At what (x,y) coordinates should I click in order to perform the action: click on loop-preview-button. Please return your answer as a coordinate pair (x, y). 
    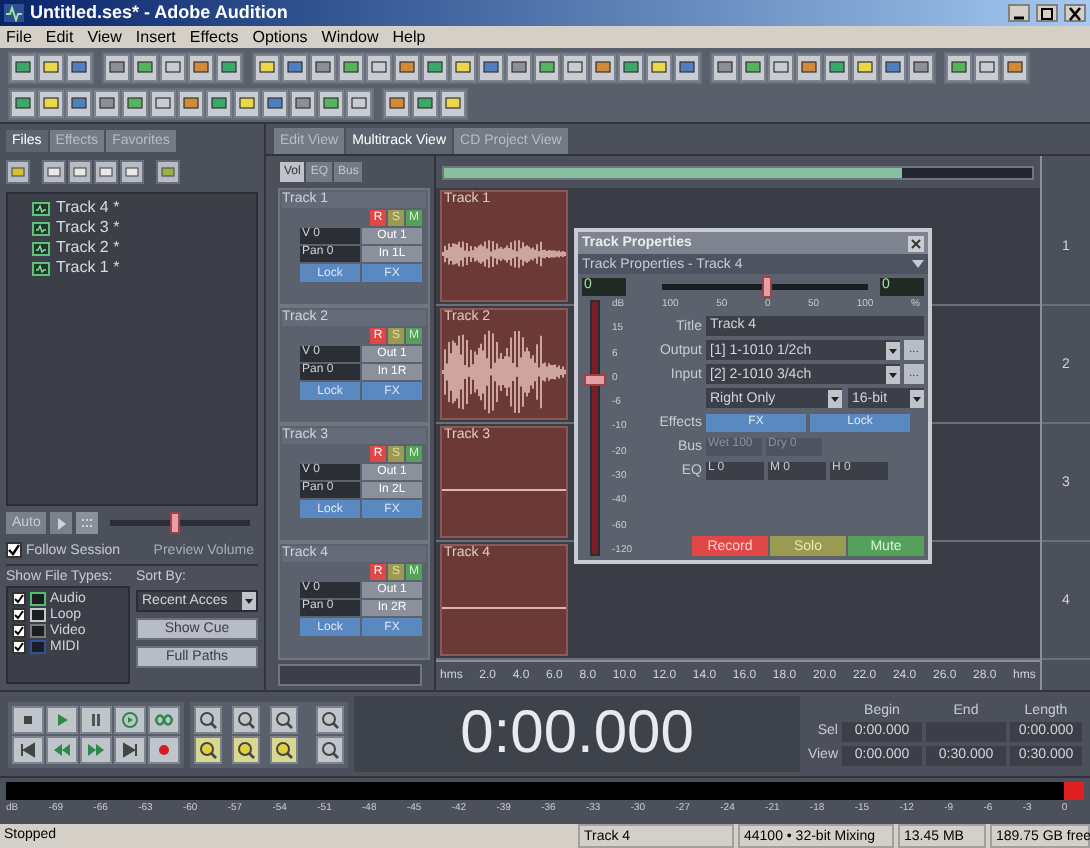
    Looking at the image, I should click on (87, 523).